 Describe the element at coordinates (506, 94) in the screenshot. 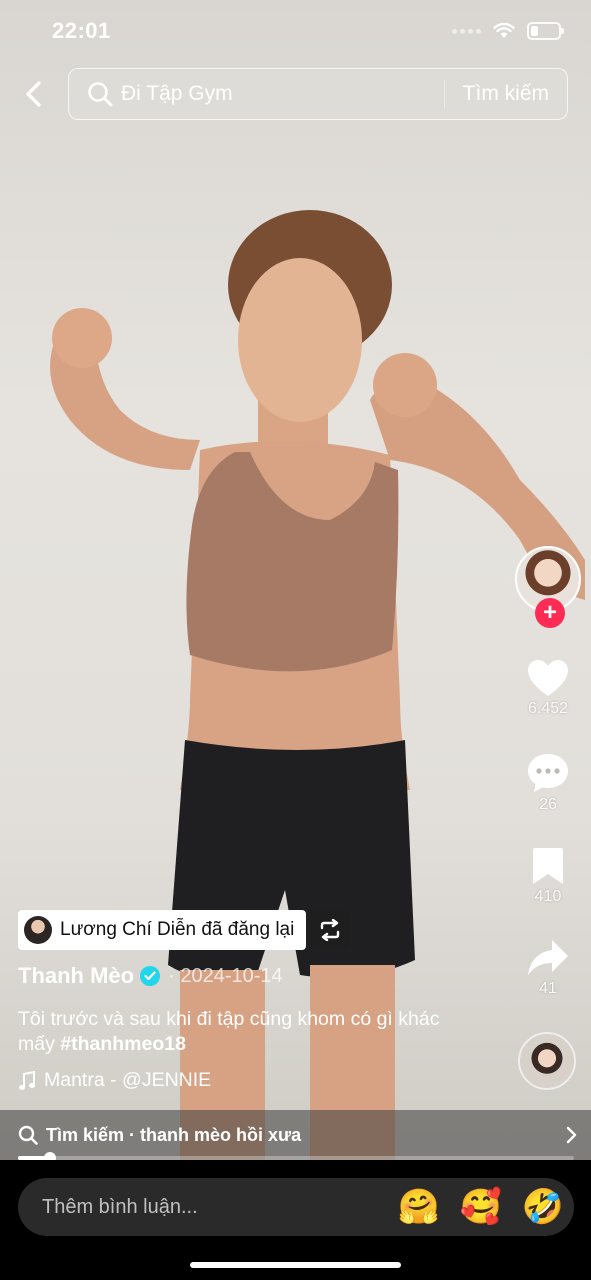

I see `search-submit-button: Tìm kiếm` at that location.